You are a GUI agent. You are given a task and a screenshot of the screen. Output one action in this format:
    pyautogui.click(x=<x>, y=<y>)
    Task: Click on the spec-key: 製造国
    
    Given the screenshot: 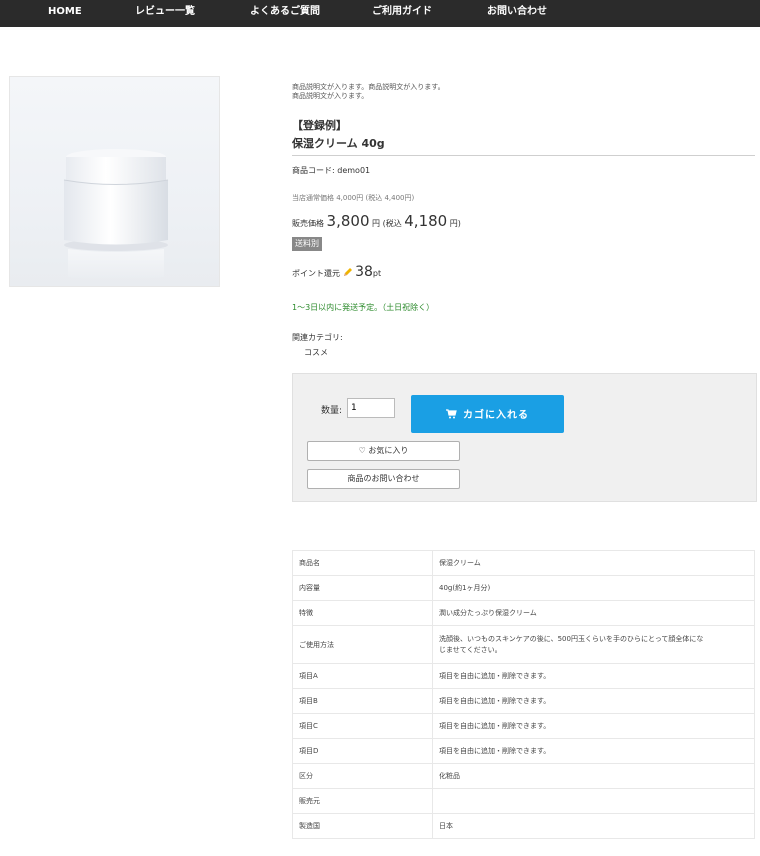 What is the action you would take?
    pyautogui.click(x=362, y=826)
    